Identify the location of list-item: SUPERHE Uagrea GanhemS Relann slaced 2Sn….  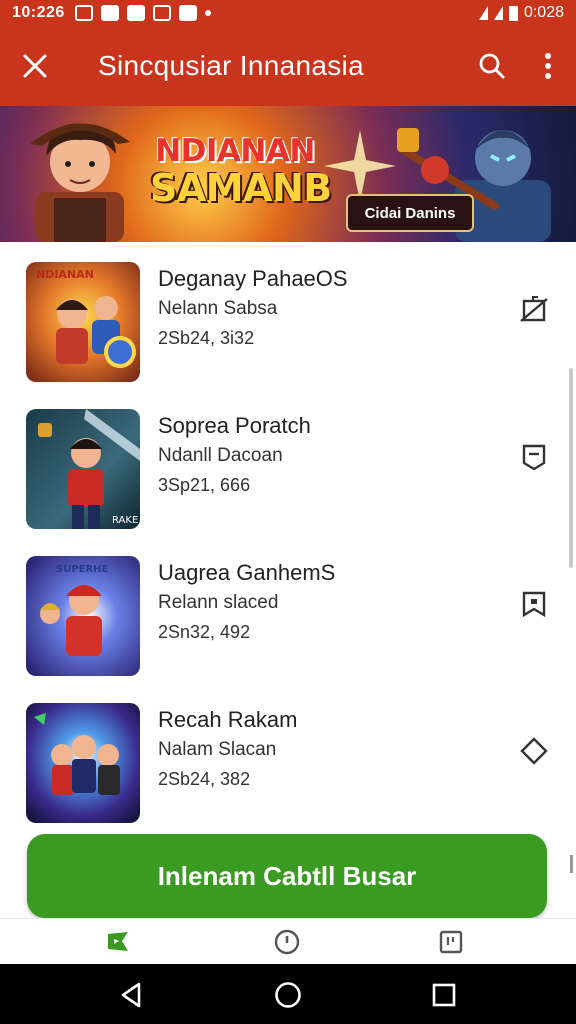
(288, 609).